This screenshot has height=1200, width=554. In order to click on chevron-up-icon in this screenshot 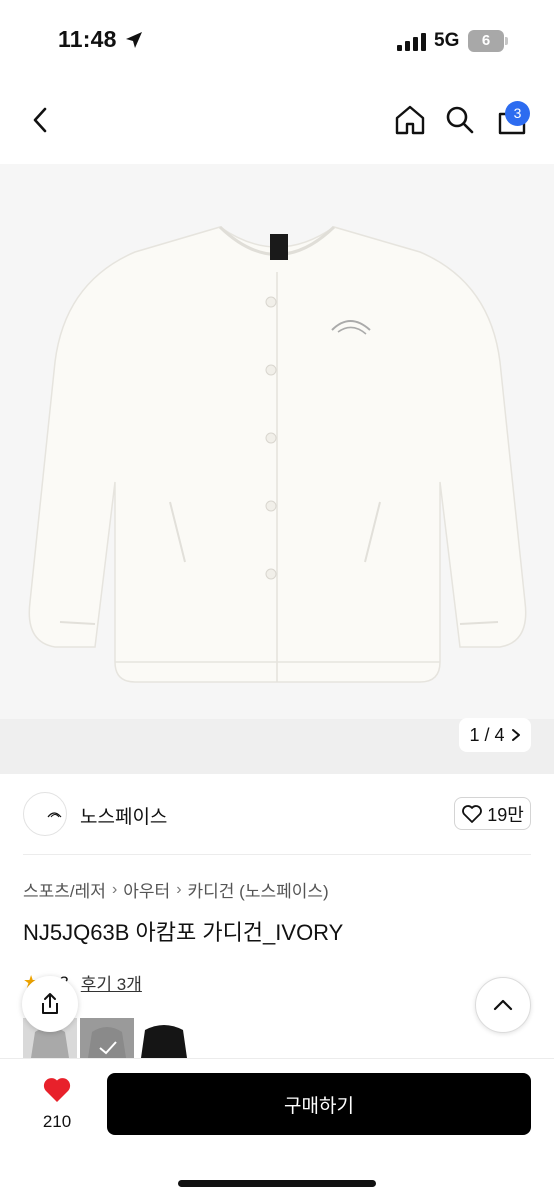, I will do `click(503, 1005)`.